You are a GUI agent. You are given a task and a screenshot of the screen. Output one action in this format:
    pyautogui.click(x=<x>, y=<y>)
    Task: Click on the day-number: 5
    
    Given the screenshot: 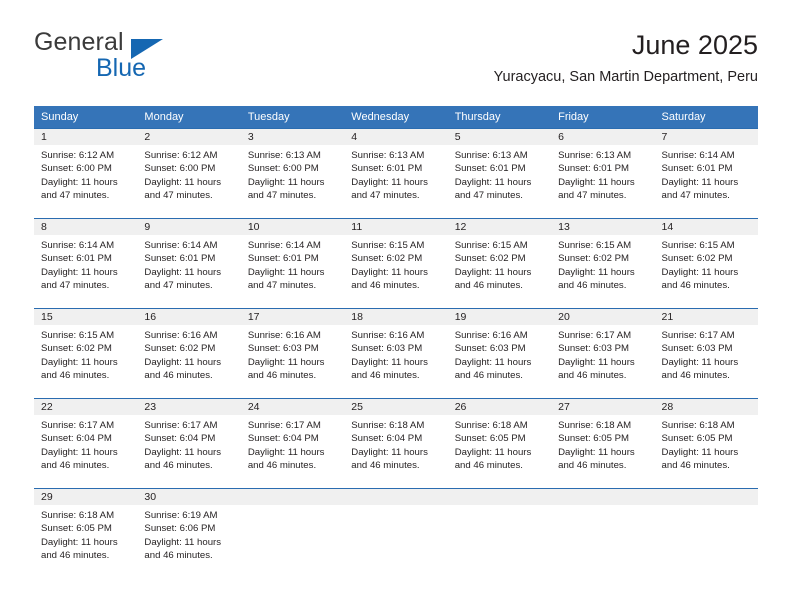 What is the action you would take?
    pyautogui.click(x=499, y=136)
    